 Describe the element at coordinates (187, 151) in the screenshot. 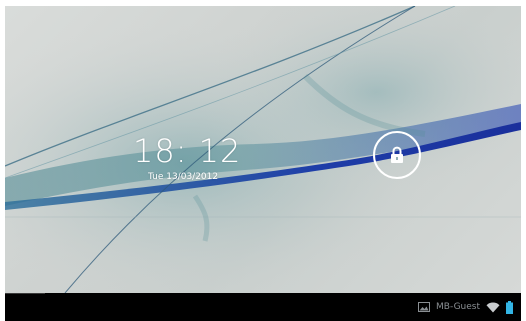

I see `lock-screen-clock: 18: 12` at that location.